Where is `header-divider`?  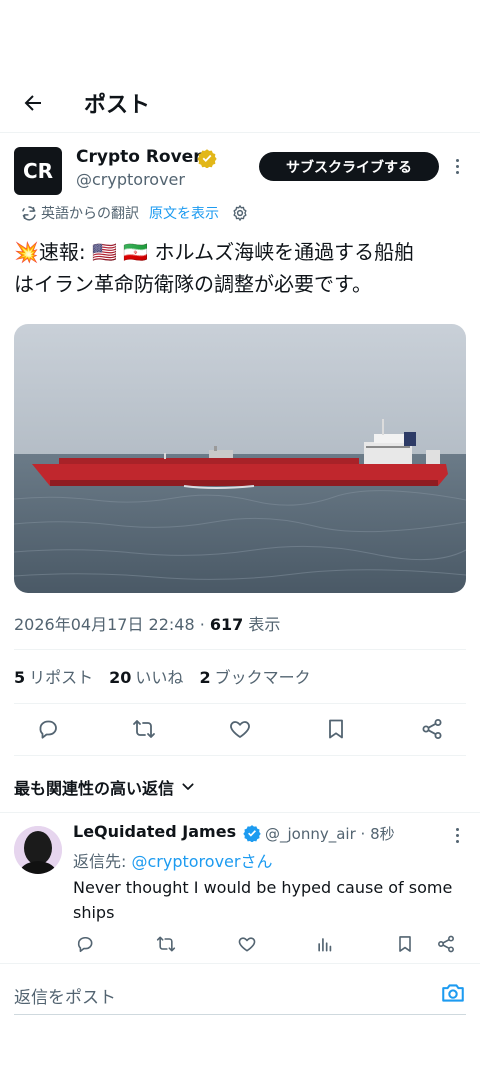
header-divider is located at coordinates (240, 132).